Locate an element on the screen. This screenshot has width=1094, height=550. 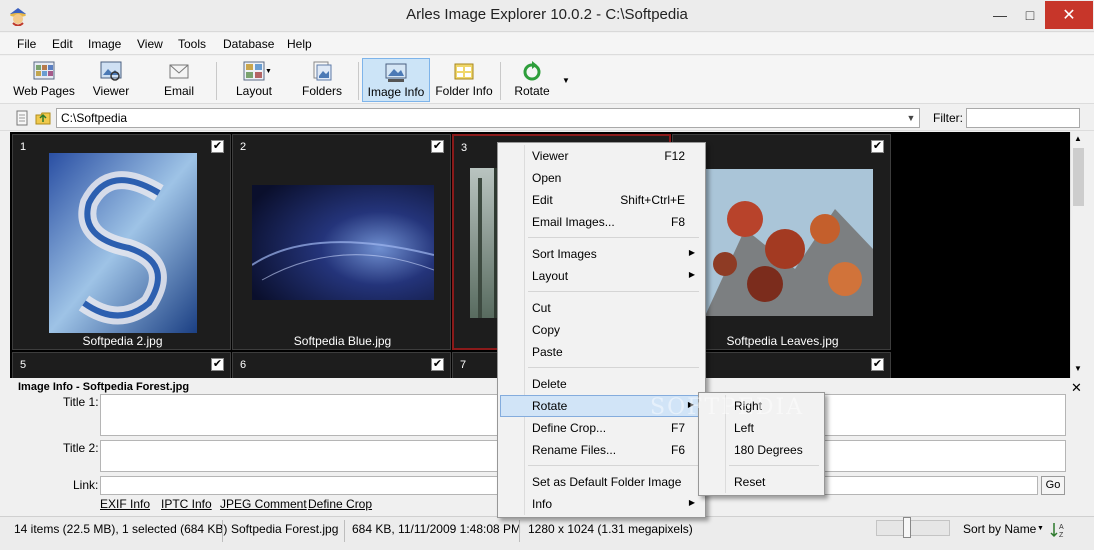
menu-item-viewer: Viewer F12 is located at coordinates (601, 156).